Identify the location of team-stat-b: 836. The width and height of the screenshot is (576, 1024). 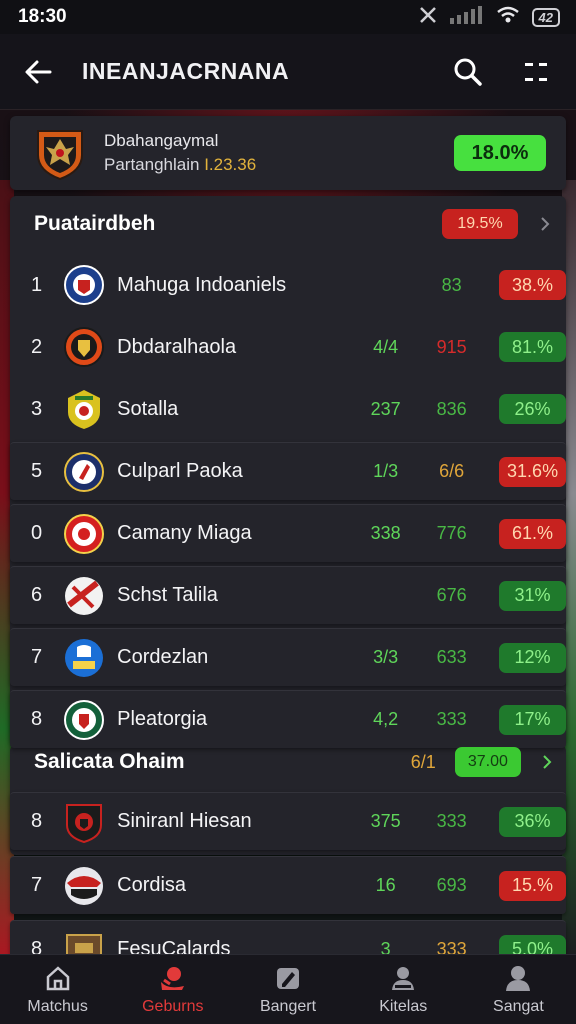
(451, 408).